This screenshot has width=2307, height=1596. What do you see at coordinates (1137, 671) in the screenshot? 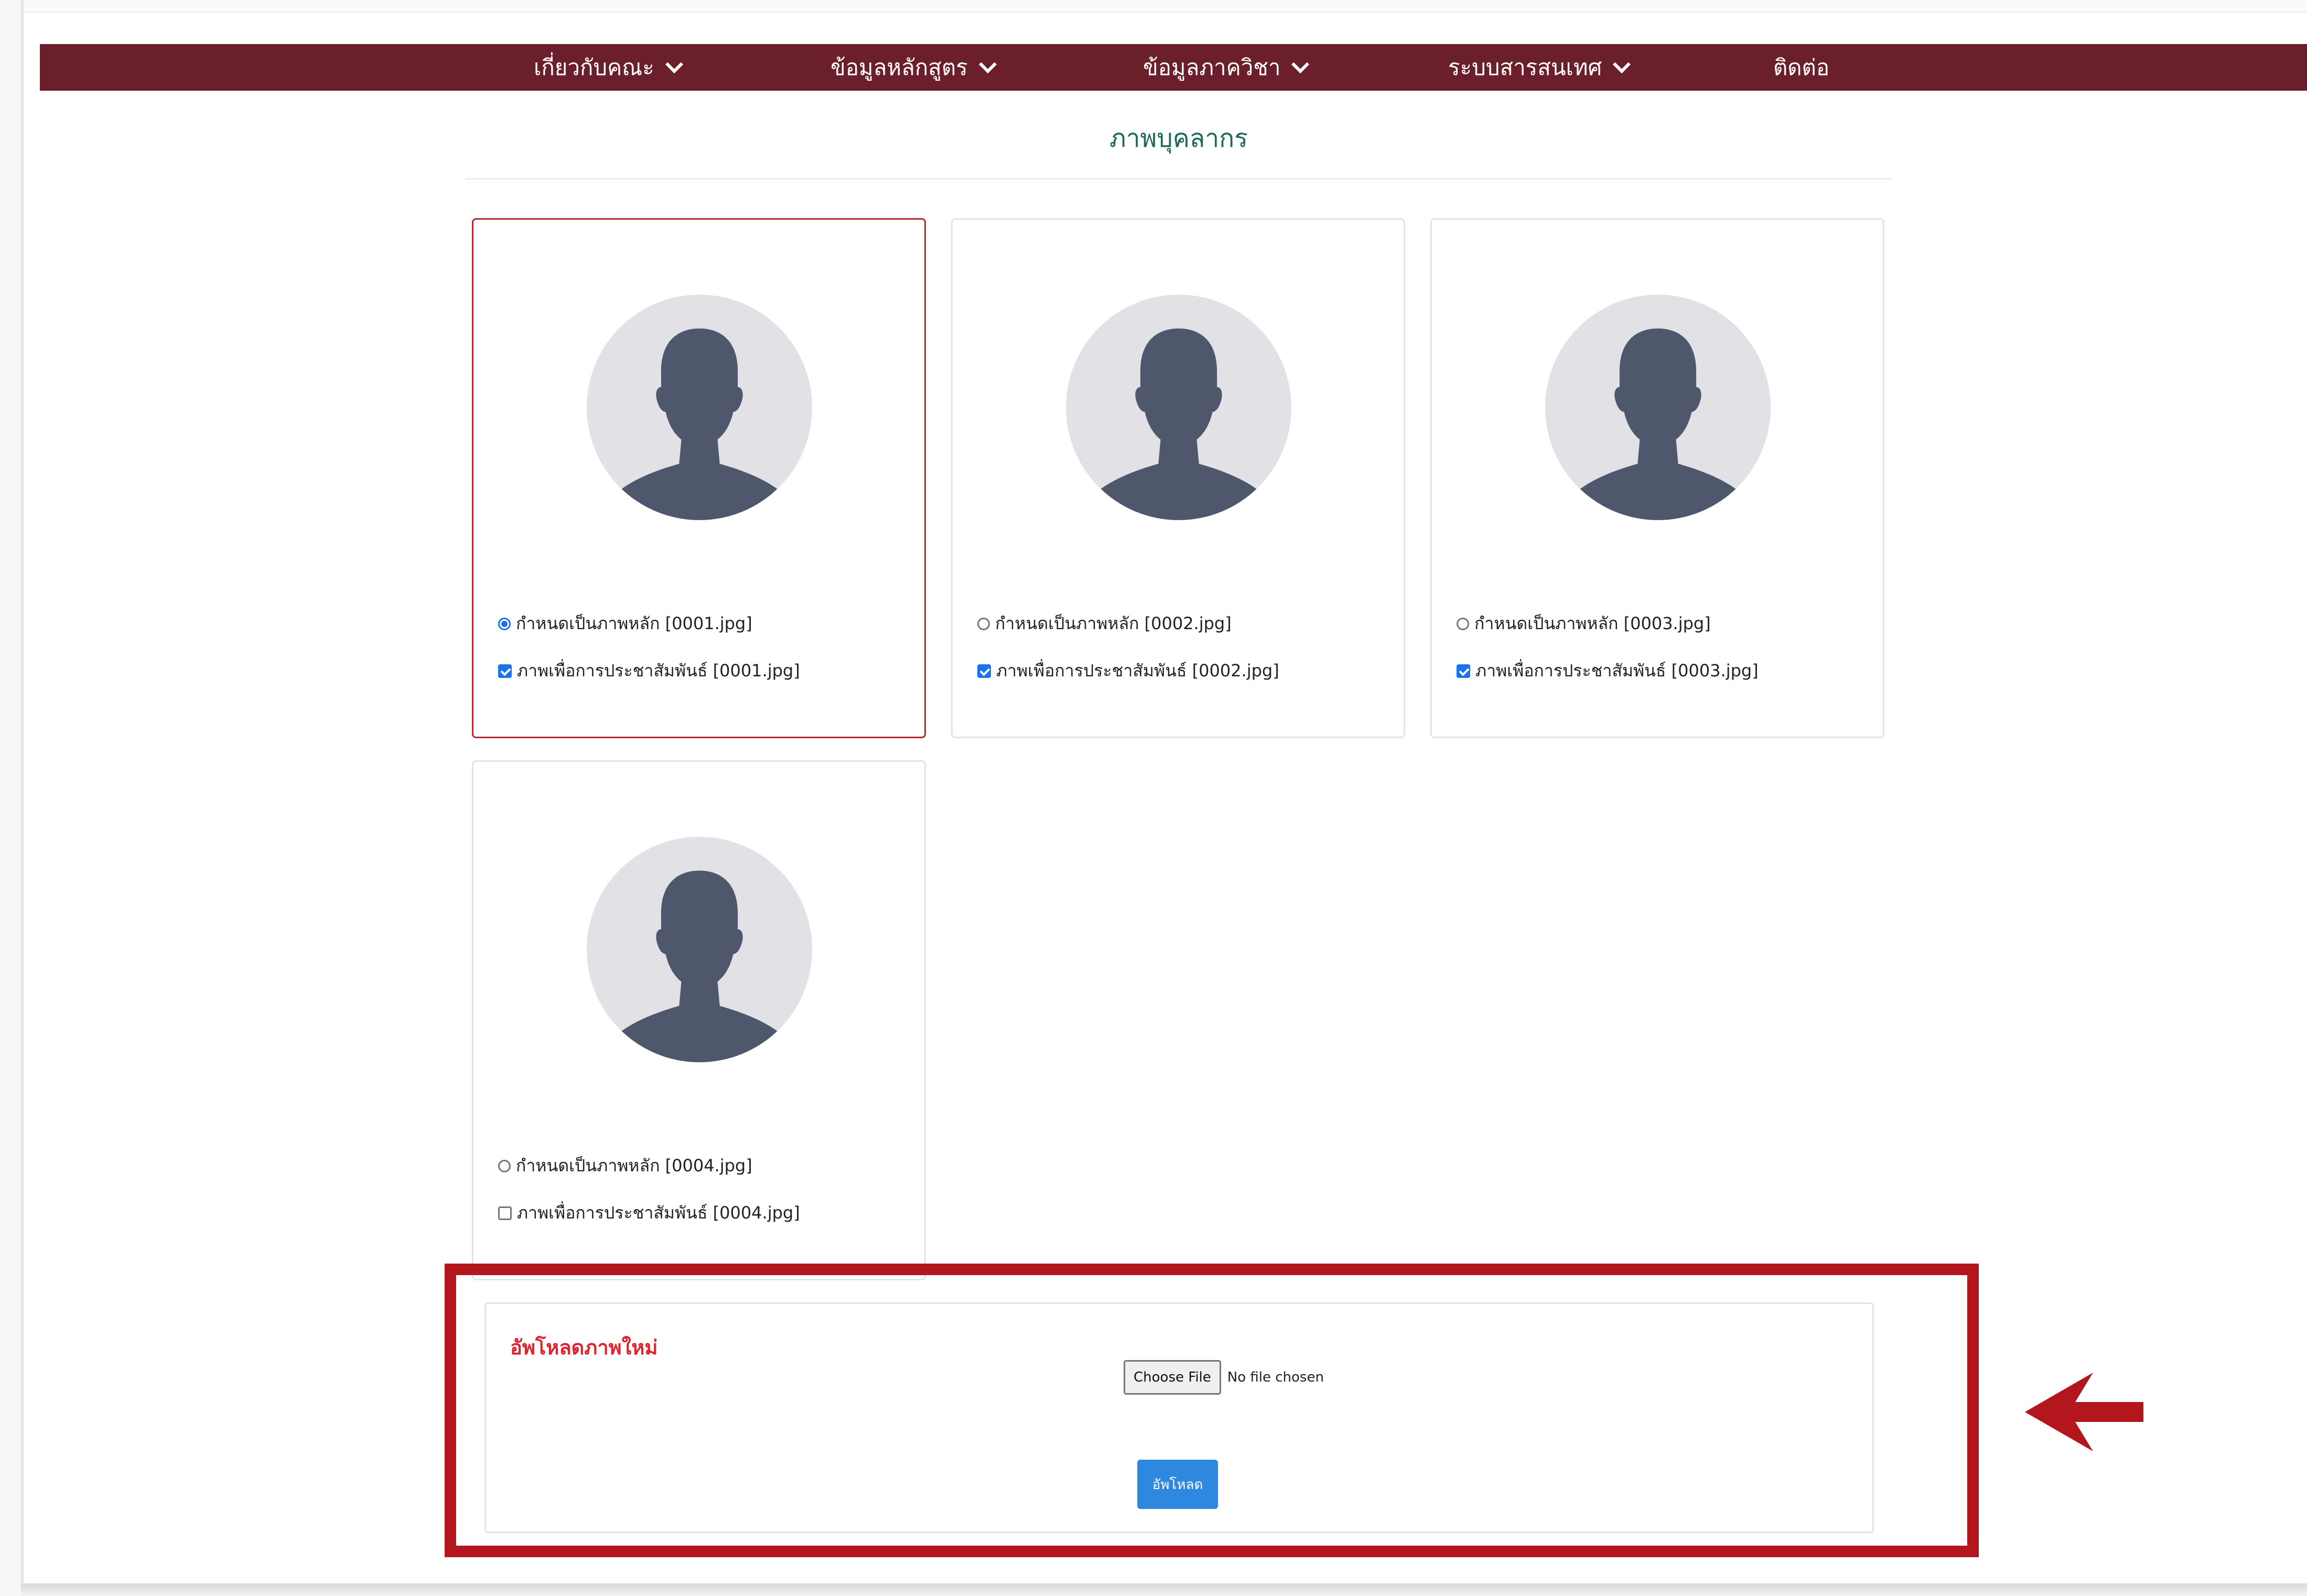
I see `pr-photo-label: ภาพเพื่อการประชาสัมพันธ์ [0002.jpg]` at bounding box center [1137, 671].